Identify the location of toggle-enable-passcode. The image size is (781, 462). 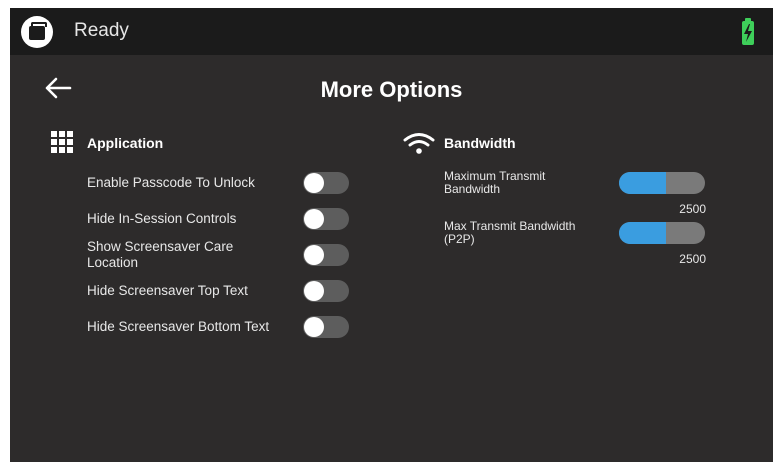
(326, 183).